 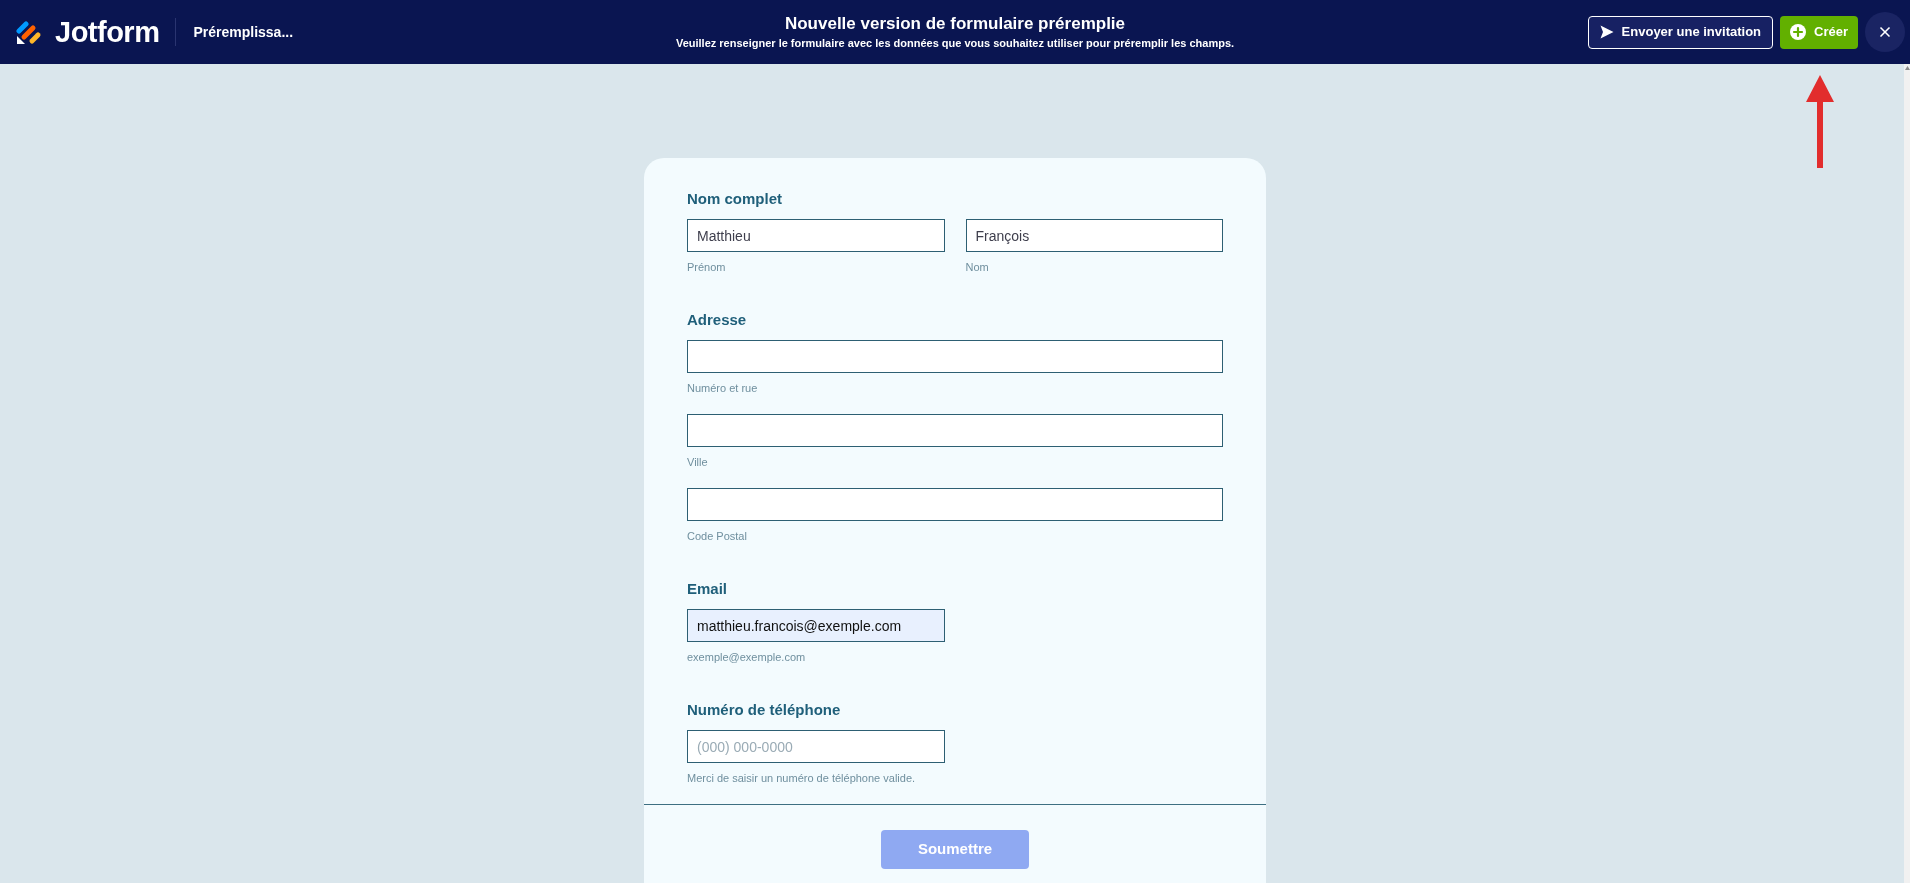 I want to click on page-subtitle: Veuillez renseigner le formulaire avec les données que vous souhaitez utiliser pour préremplir les champs., so click(x=955, y=43).